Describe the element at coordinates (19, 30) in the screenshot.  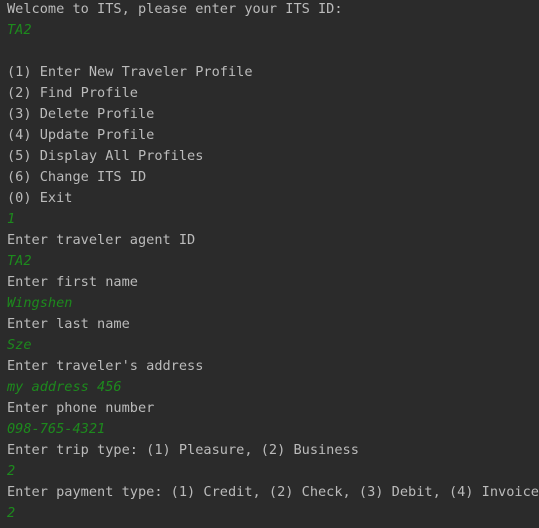
I see `console-input-its-id: TA2` at that location.